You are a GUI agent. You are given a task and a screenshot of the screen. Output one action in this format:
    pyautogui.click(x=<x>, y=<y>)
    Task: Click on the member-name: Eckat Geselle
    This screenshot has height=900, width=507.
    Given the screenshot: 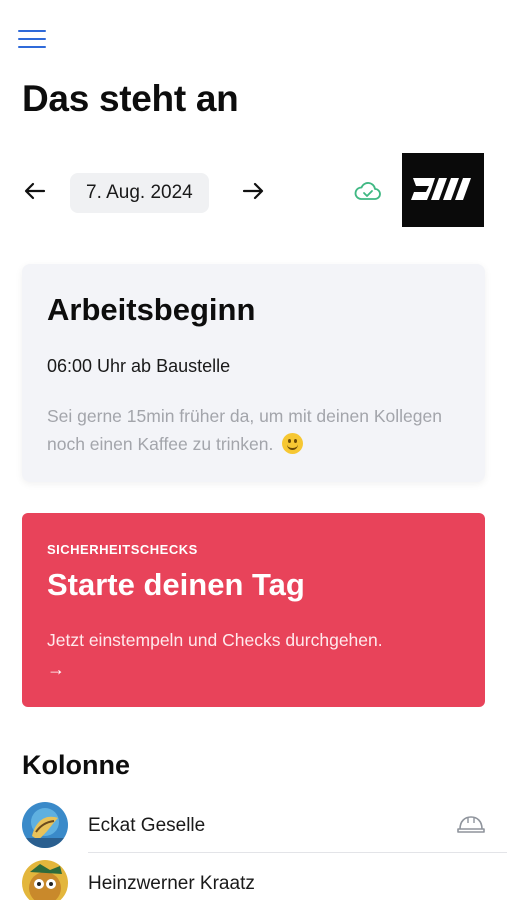 What is the action you would take?
    pyautogui.click(x=147, y=825)
    